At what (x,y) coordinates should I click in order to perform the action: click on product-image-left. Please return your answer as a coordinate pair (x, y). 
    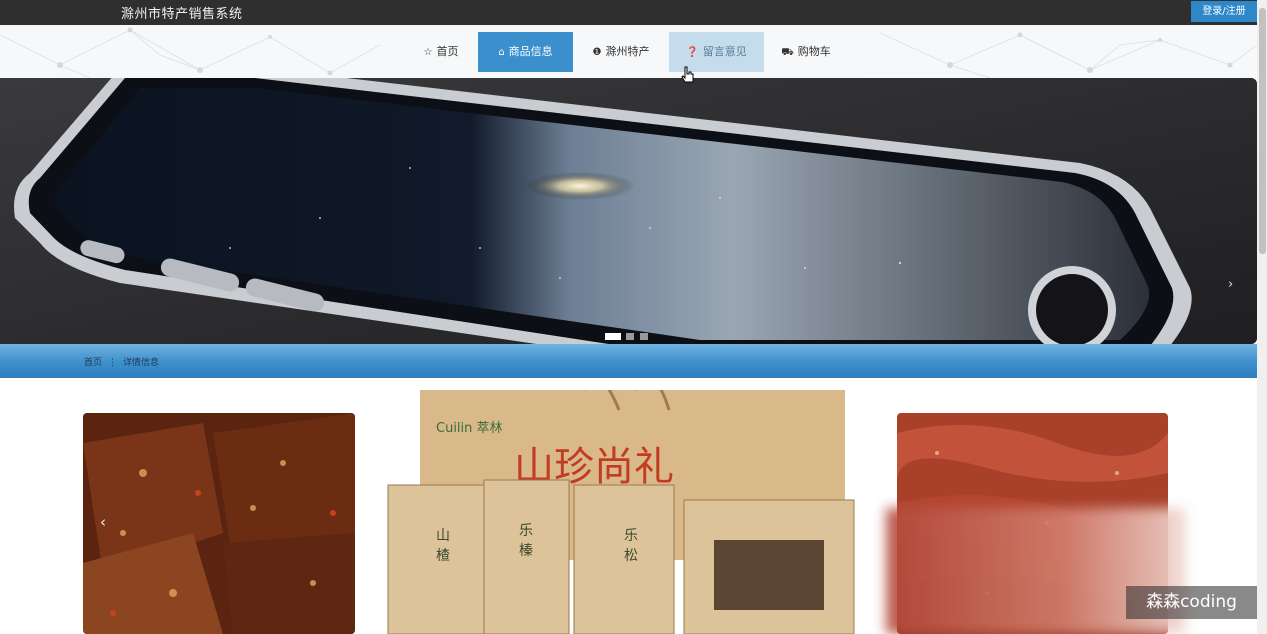
    Looking at the image, I should click on (219, 523).